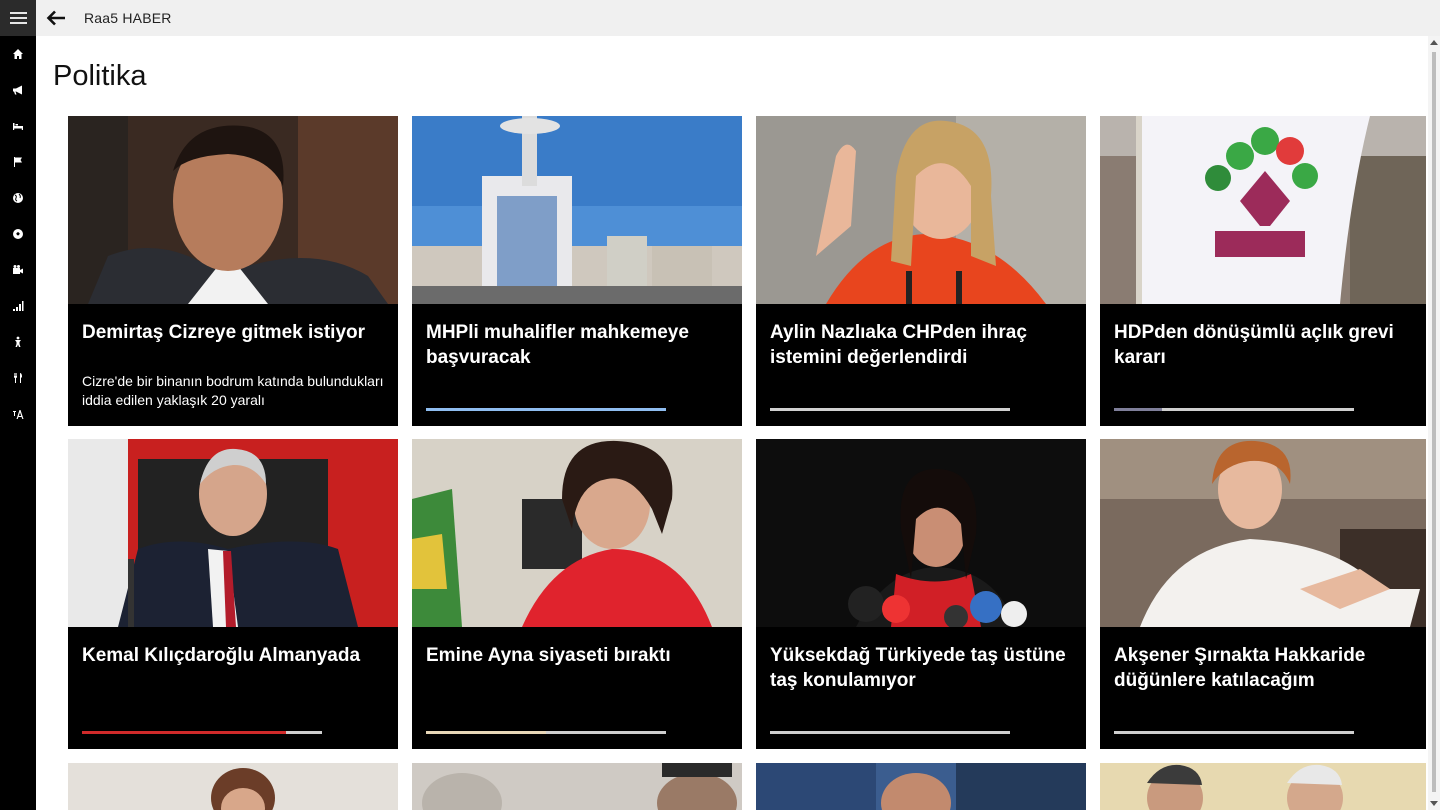 This screenshot has height=810, width=1440. I want to click on sidebar-item-bed, so click(18, 126).